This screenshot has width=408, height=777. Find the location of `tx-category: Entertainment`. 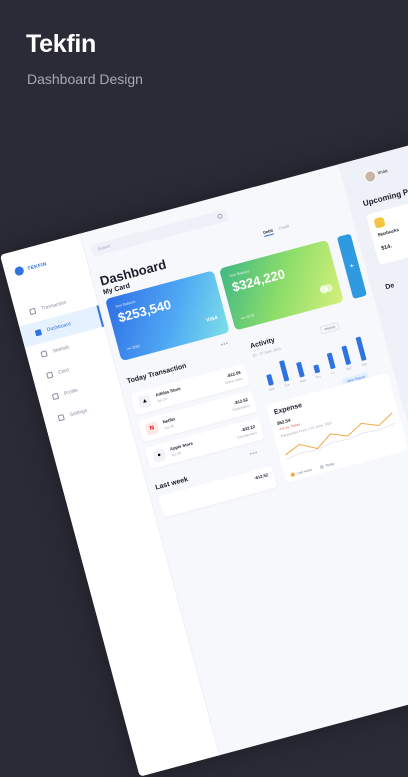

tx-category: Entertainment is located at coordinates (247, 435).